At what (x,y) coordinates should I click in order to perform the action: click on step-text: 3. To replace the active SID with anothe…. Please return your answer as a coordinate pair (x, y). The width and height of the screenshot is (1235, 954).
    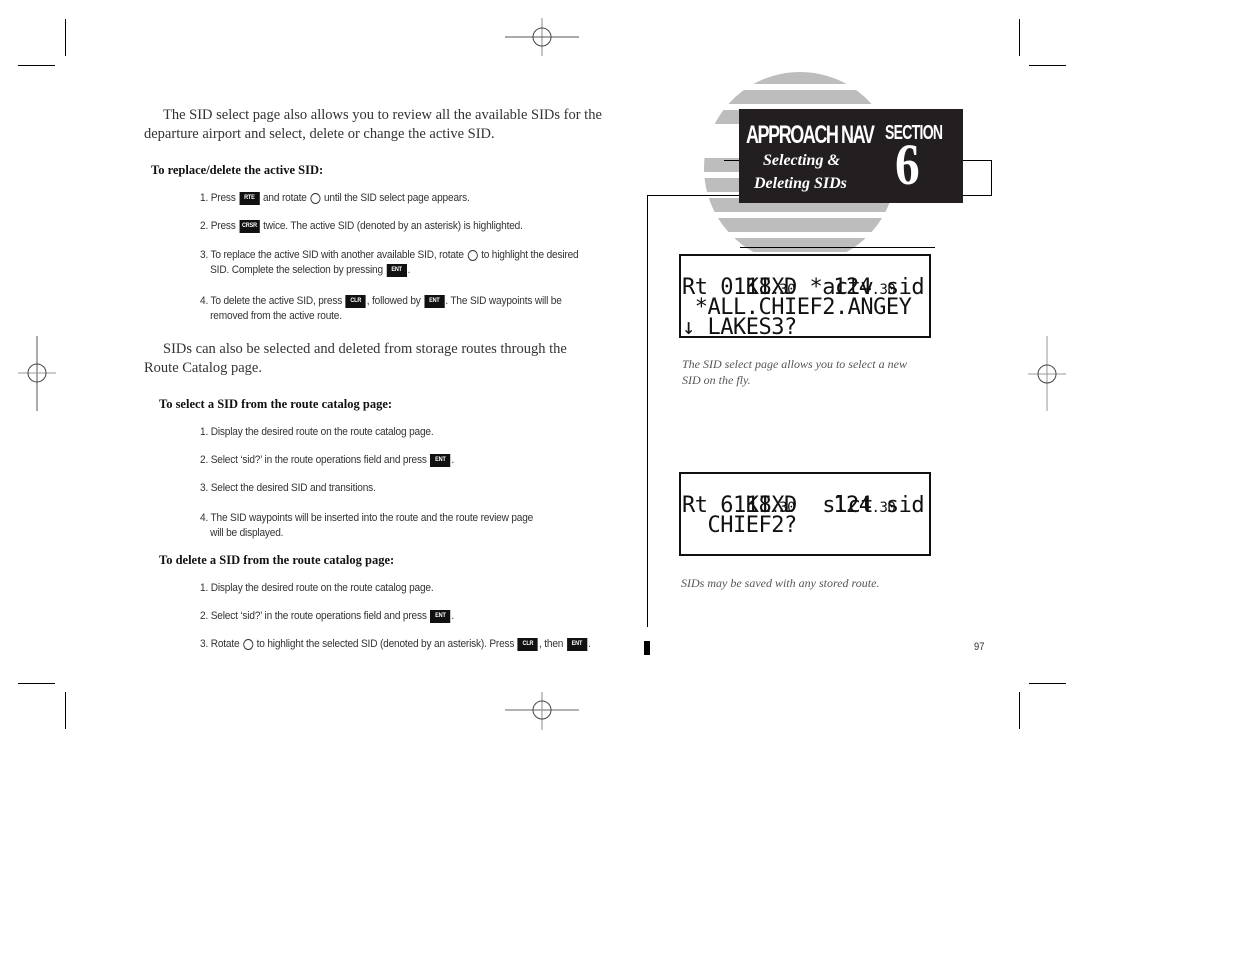
    Looking at the image, I should click on (333, 255).